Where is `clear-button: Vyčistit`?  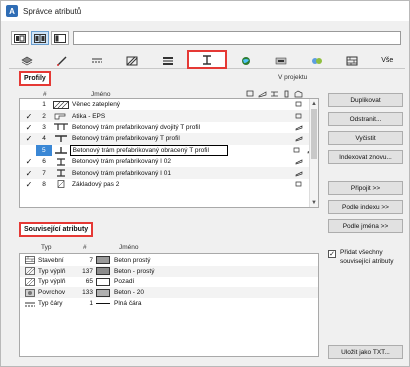 clear-button: Vyčistit is located at coordinates (365, 138).